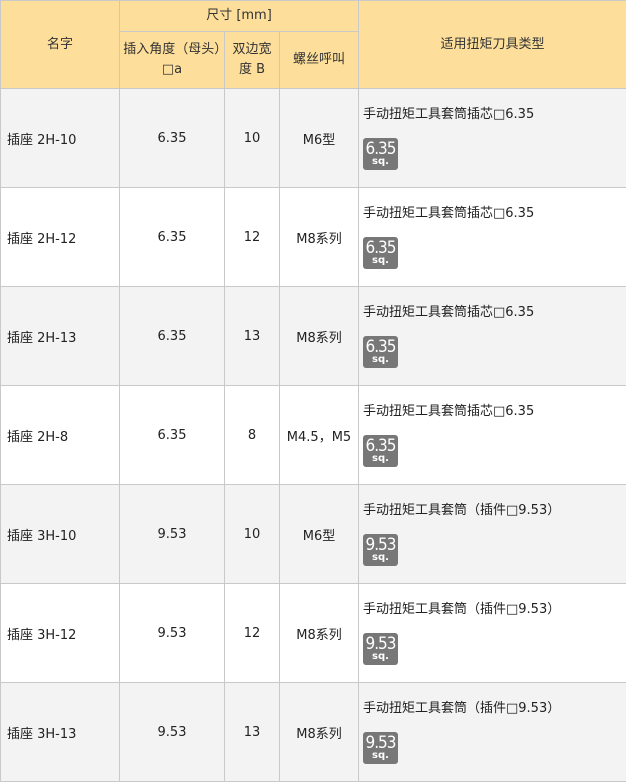 The image size is (626, 782). What do you see at coordinates (492, 45) in the screenshot?
I see `header-tool-type: 适用扭矩刀具类型` at bounding box center [492, 45].